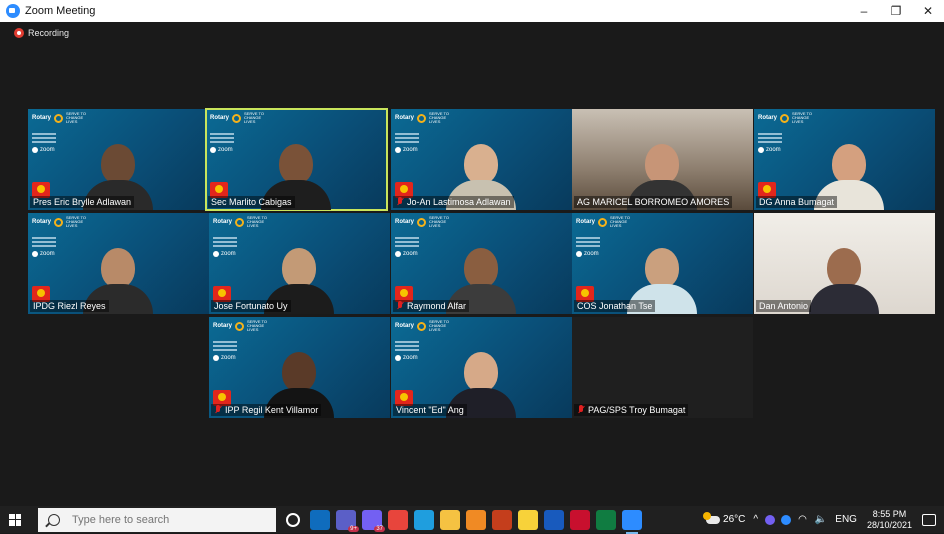 The image size is (944, 534). Describe the element at coordinates (15, 519) in the screenshot. I see `start-button` at that location.